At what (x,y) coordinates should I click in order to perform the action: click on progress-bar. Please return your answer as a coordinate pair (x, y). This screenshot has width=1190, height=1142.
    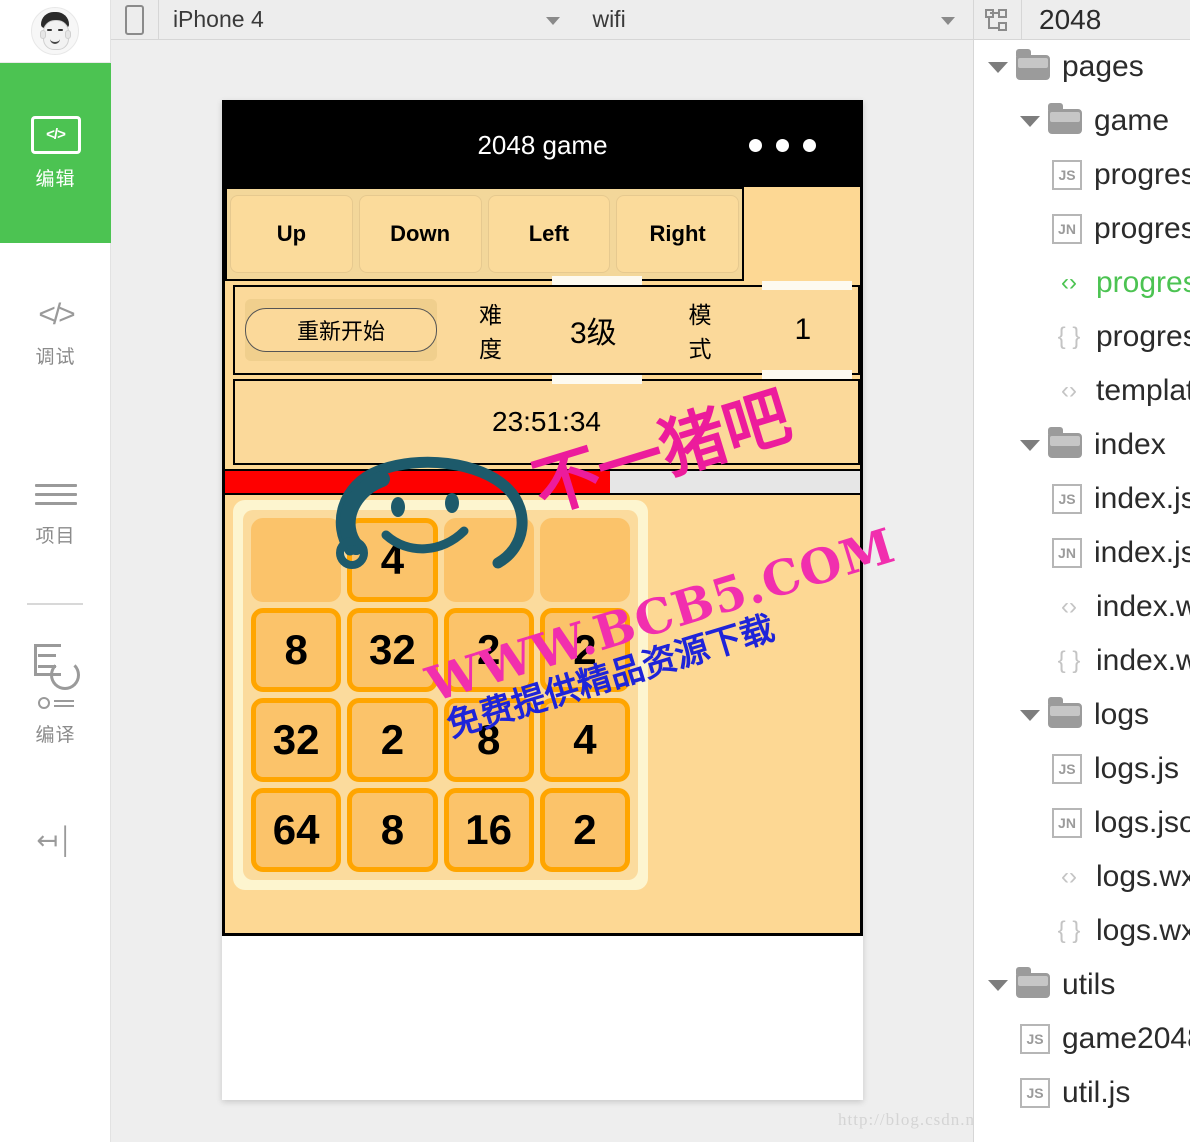
    Looking at the image, I should click on (542, 482).